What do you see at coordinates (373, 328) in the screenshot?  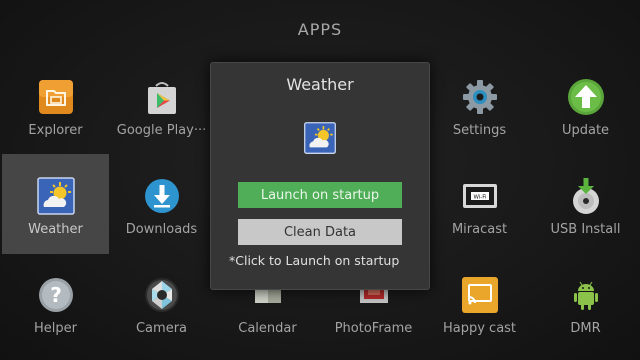 I see `app-label: PhotoFrame` at bounding box center [373, 328].